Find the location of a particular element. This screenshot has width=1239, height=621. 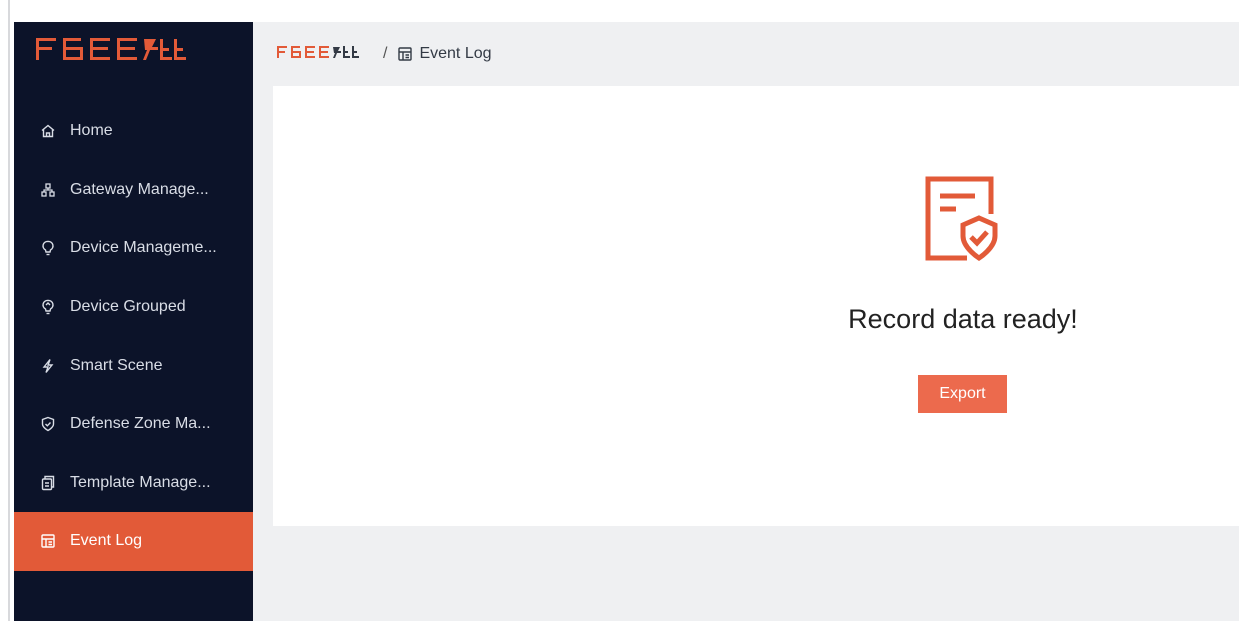

shield-check-icon is located at coordinates (48, 424).